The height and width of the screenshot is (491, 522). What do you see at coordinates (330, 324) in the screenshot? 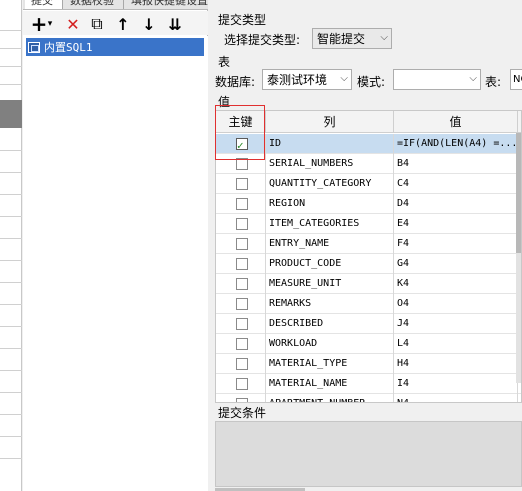
I see `column-name-cell: DESCRIBED` at bounding box center [330, 324].